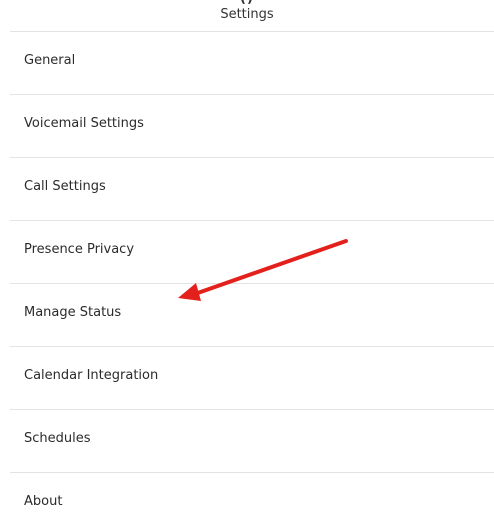 This screenshot has height=531, width=494. Describe the element at coordinates (79, 249) in the screenshot. I see `menu-item-label: Presence Privacy` at that location.